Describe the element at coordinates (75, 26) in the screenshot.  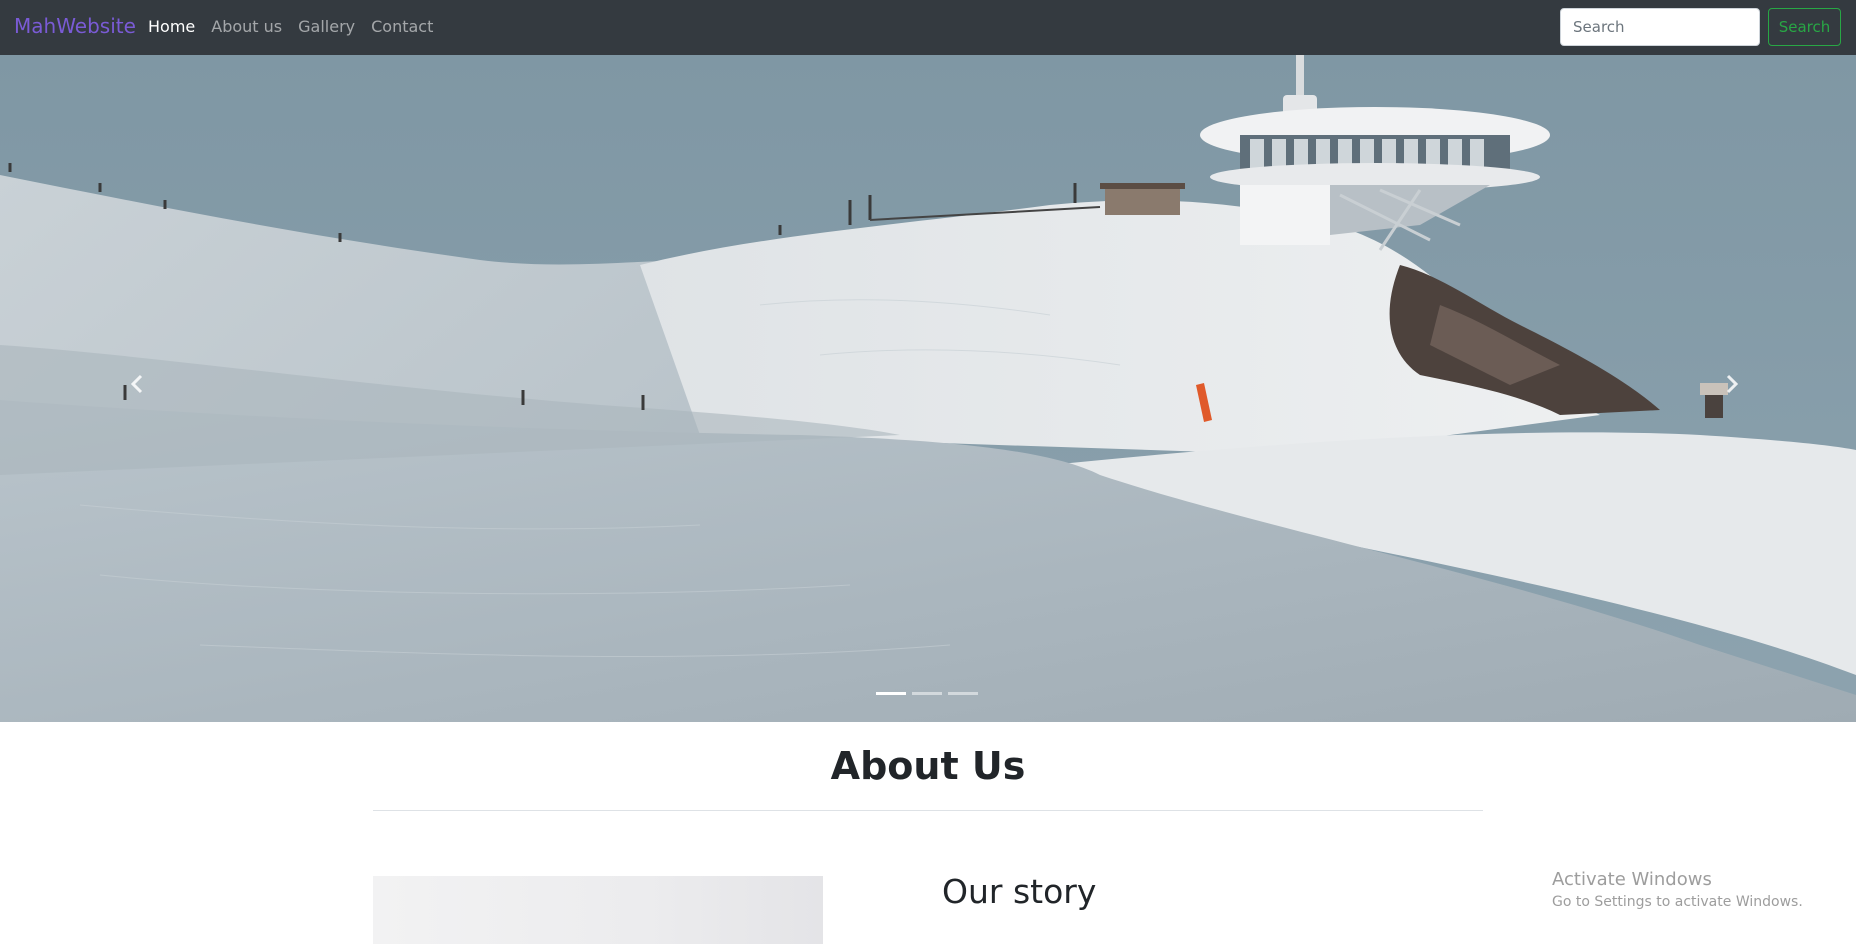
I see `brand-logo-link: MahWebsite` at that location.